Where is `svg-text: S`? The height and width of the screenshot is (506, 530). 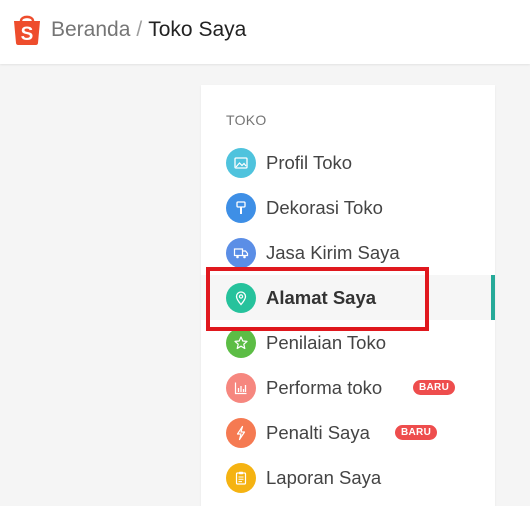 svg-text: S is located at coordinates (27, 34).